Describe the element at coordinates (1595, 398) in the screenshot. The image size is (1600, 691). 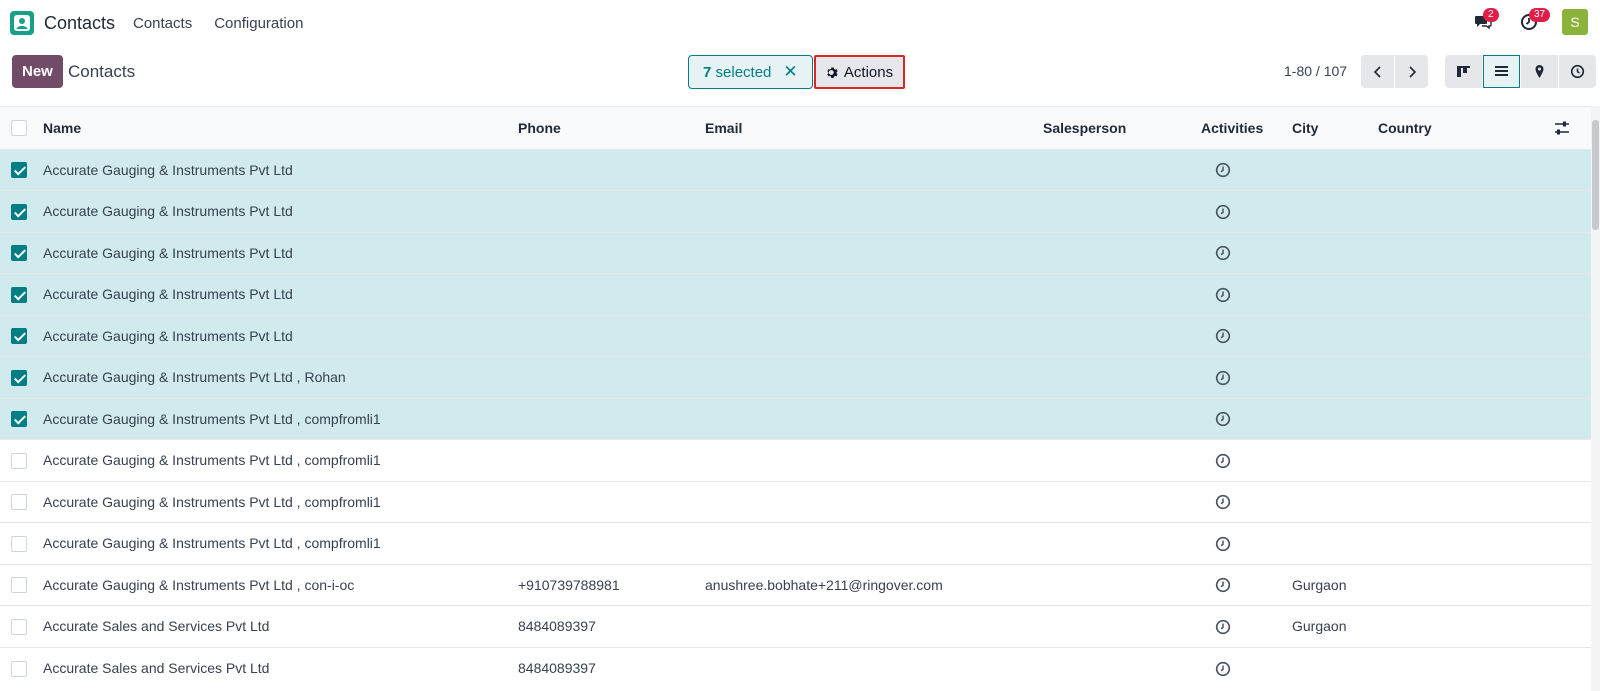
I see `scrollbar` at that location.